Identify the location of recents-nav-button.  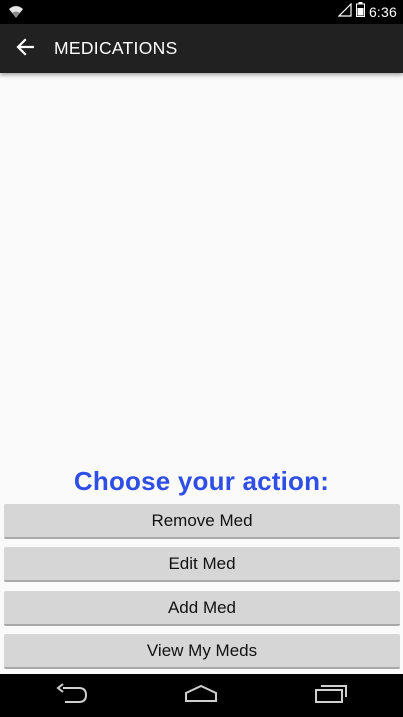
(331, 696).